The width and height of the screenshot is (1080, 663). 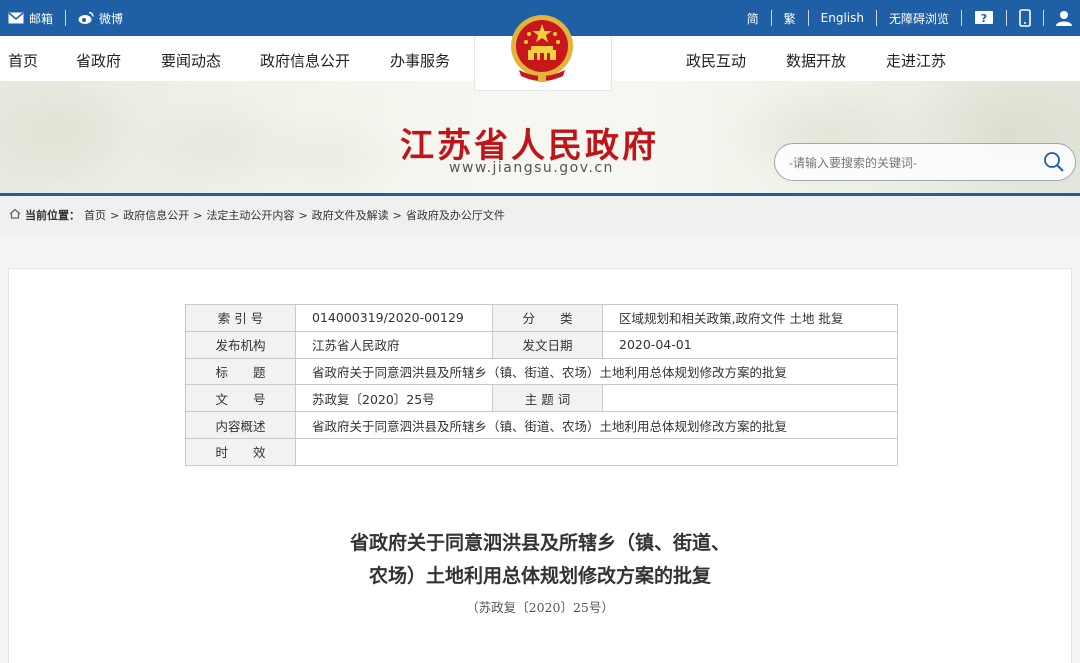 What do you see at coordinates (330, 152) in the screenshot?
I see `decorative-leaf` at bounding box center [330, 152].